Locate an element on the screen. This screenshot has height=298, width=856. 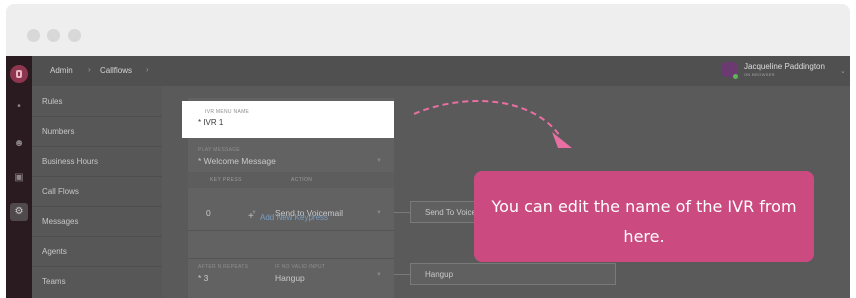
plus-icon: + is located at coordinates (251, 216).